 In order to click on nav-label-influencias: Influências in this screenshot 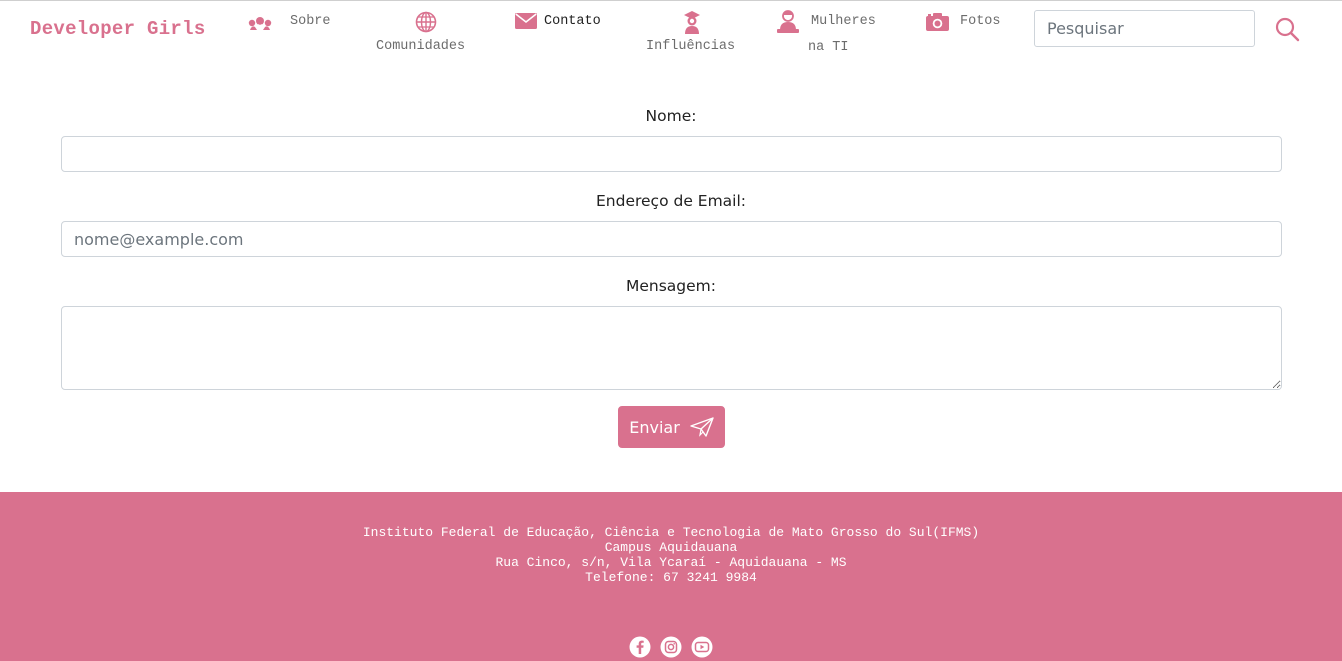, I will do `click(691, 46)`.